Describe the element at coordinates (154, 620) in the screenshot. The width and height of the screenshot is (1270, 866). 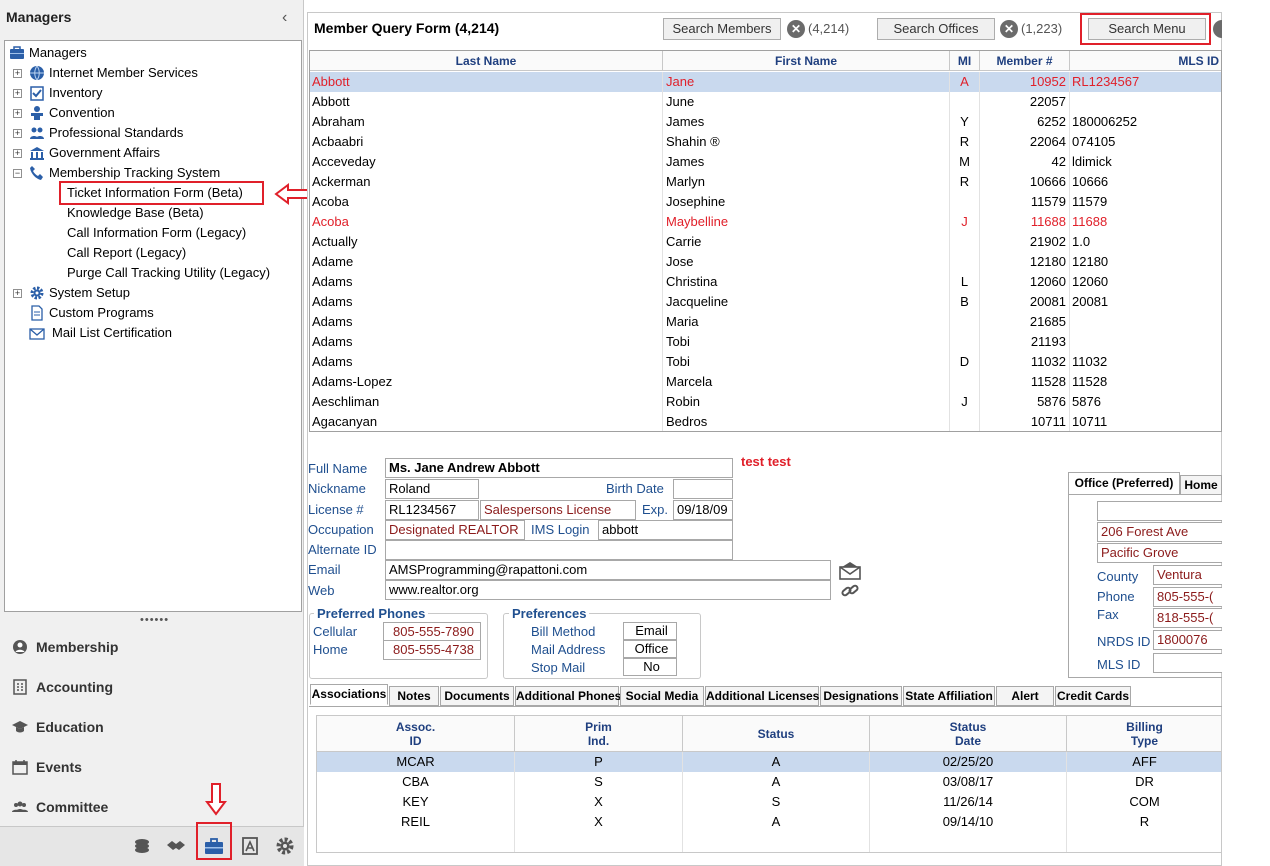
I see `splitter-handle: ••••••` at that location.